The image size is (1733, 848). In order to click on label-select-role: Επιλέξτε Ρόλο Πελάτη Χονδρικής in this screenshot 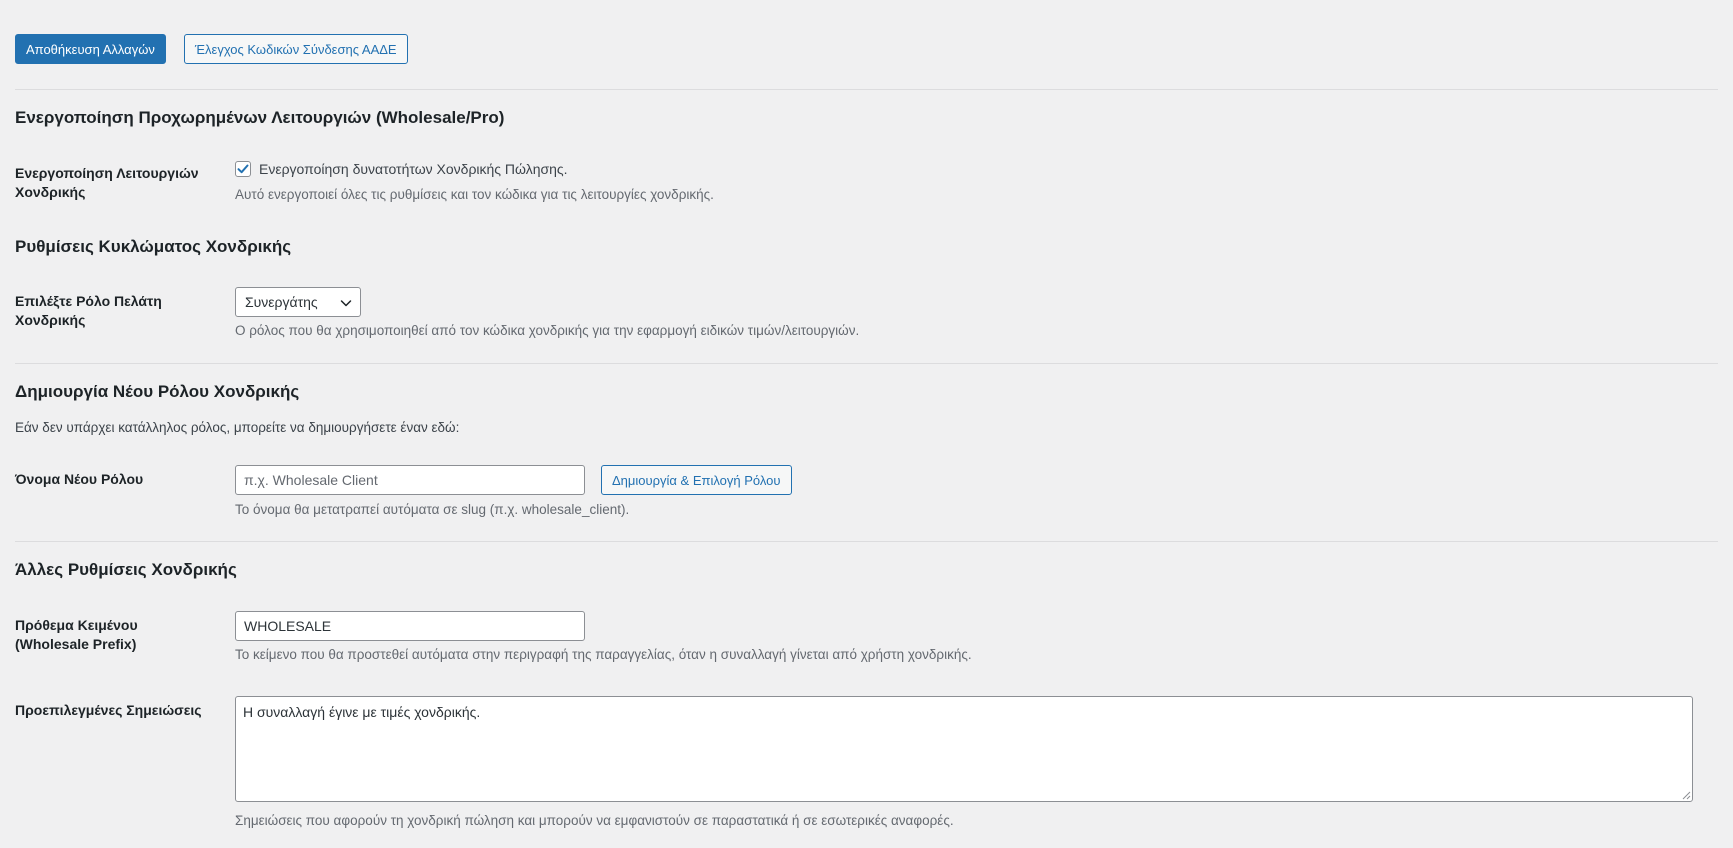, I will do `click(88, 310)`.